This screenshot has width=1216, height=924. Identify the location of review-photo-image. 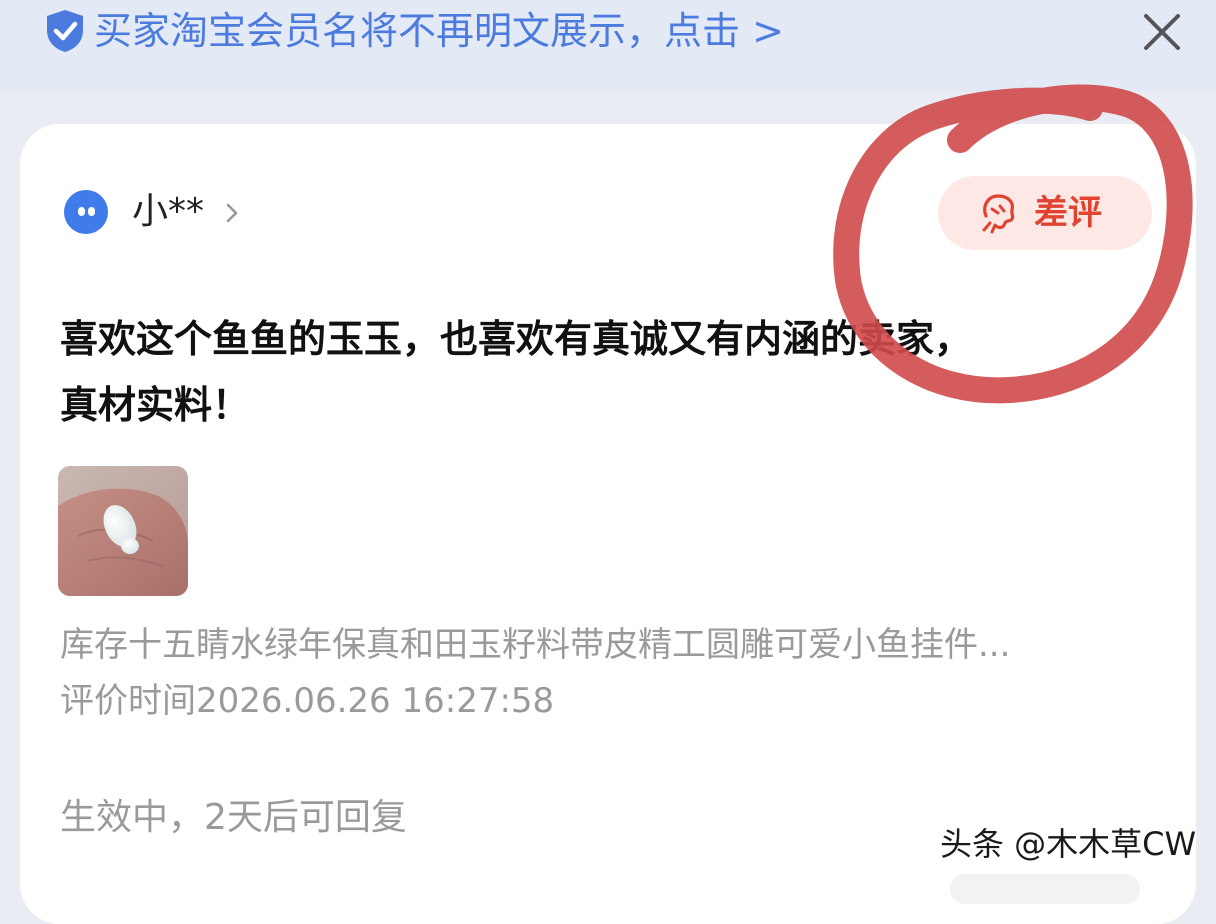
(123, 531).